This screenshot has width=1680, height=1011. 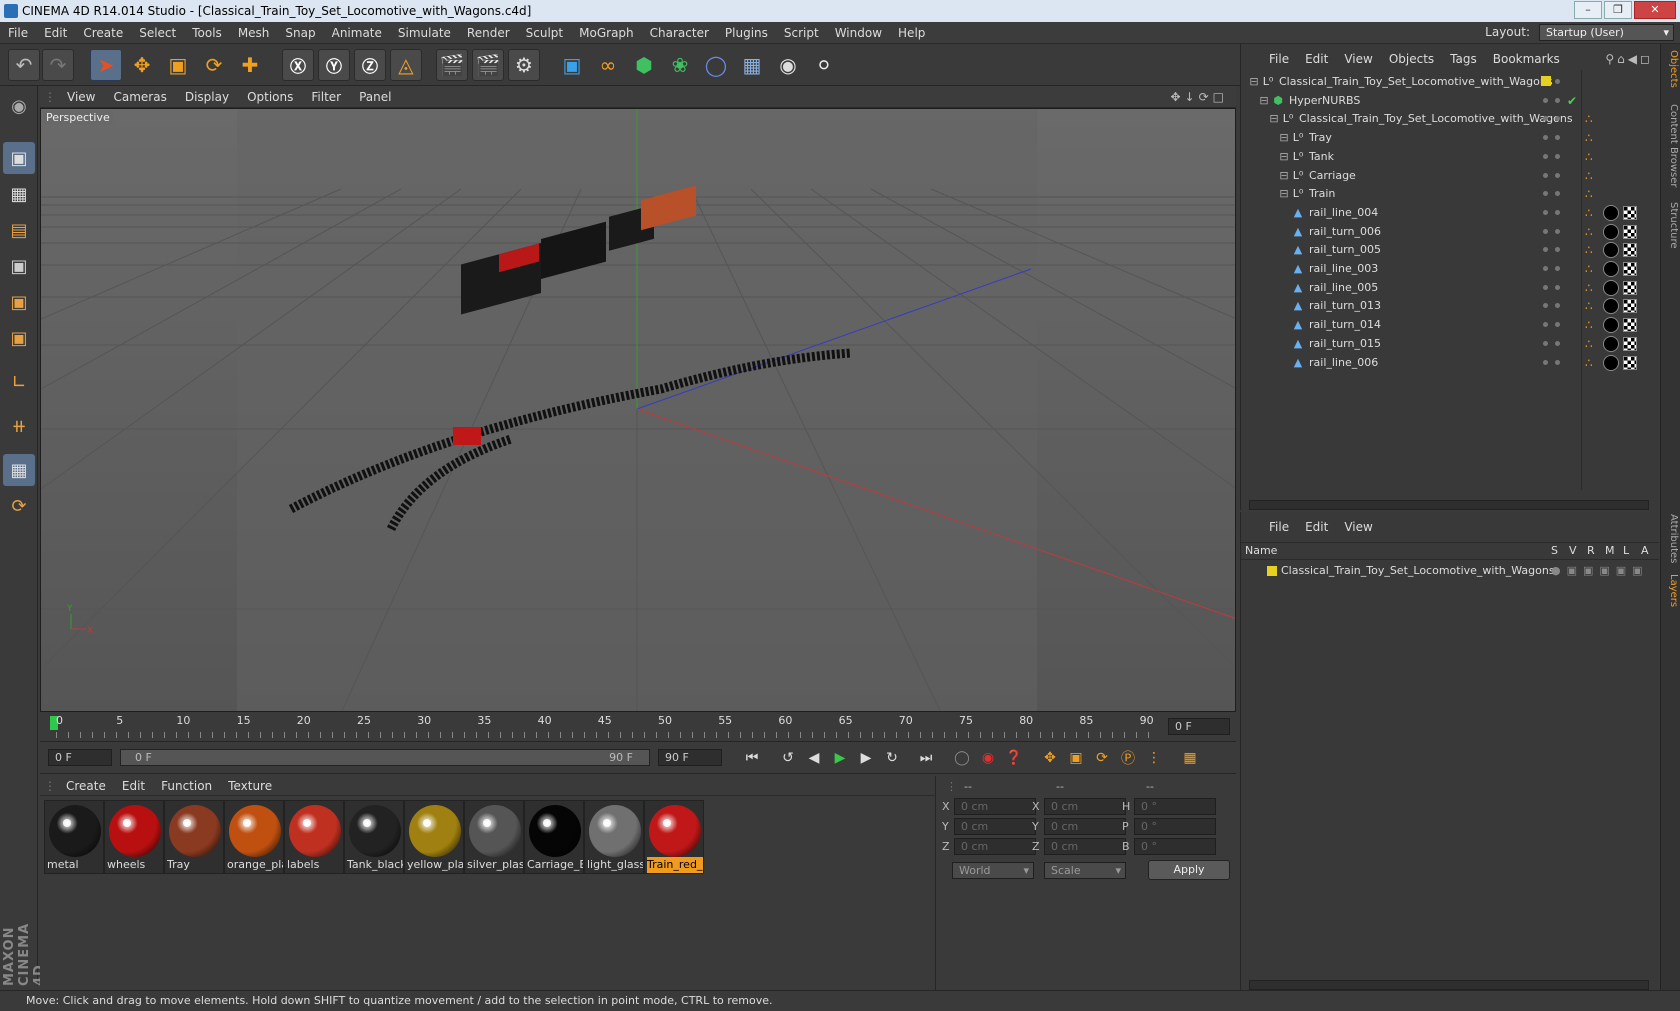 I want to click on redo-icon: ↷, so click(x=58, y=65).